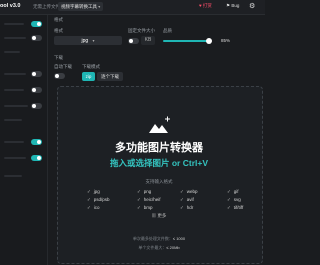 The image size is (320, 265). What do you see at coordinates (91, 66) in the screenshot?
I see `download-mode-label: 下载模式` at bounding box center [91, 66].